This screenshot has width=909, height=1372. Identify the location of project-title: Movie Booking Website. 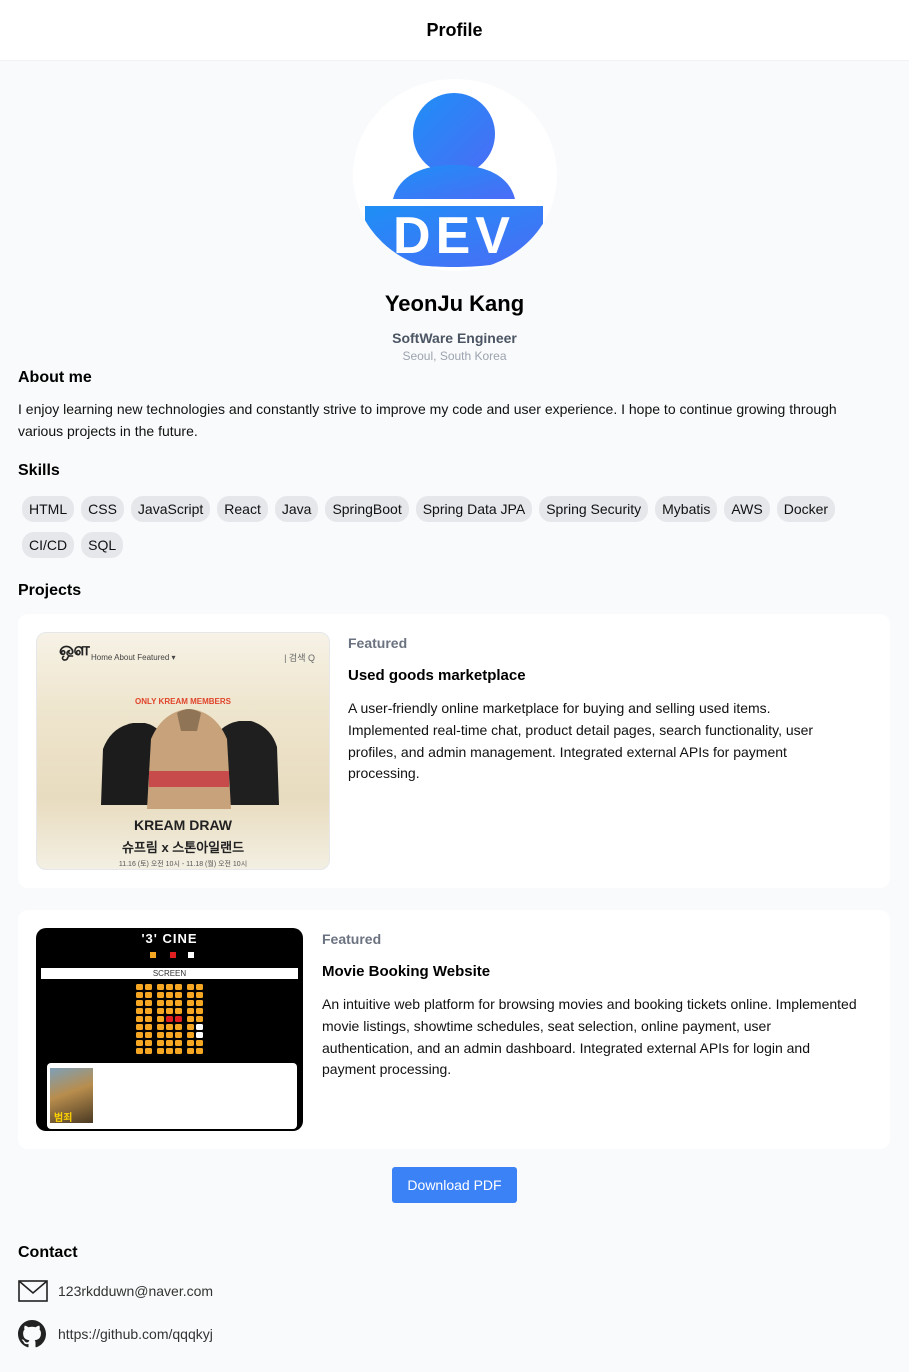
(592, 971).